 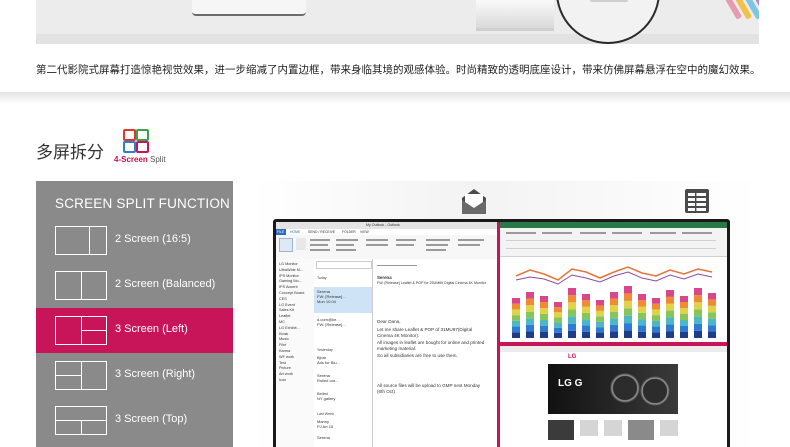 I want to click on layout-3-screen-top-icon, so click(x=81, y=420).